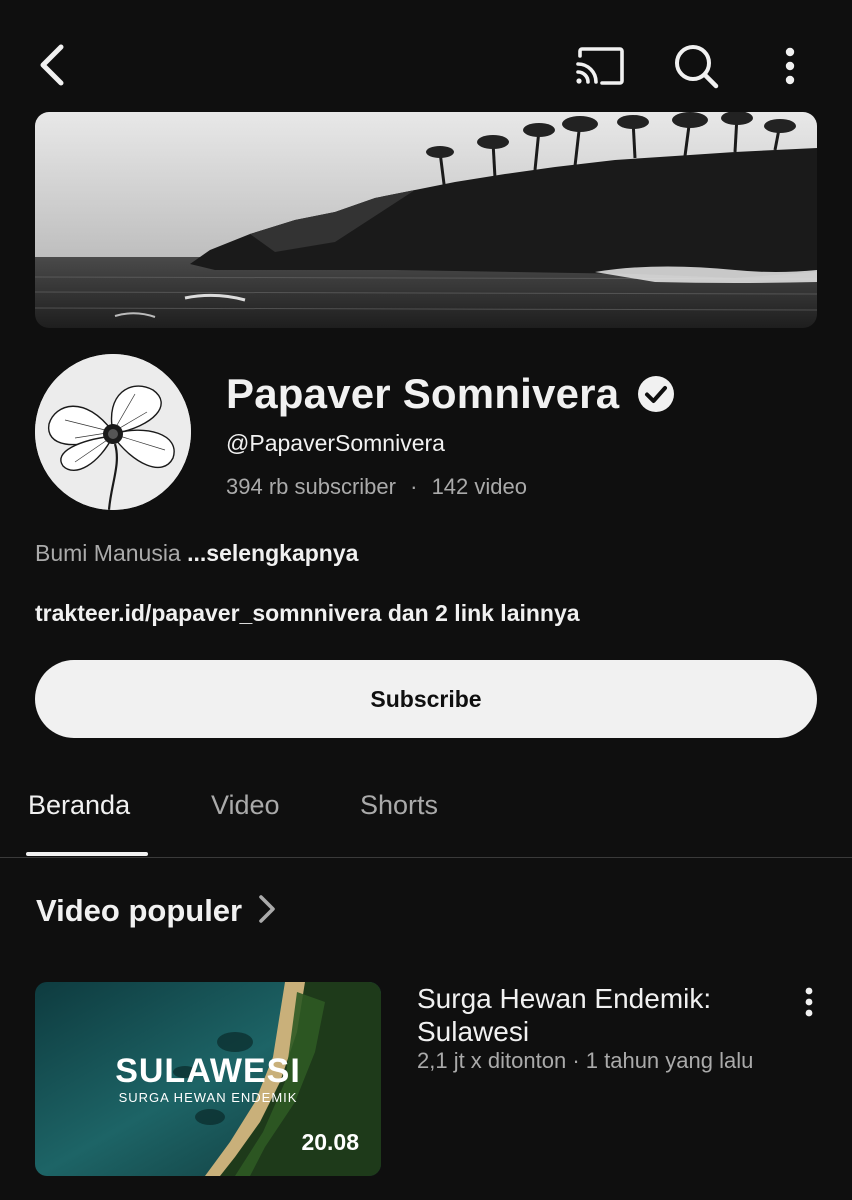  Describe the element at coordinates (809, 1002) in the screenshot. I see `video-more-vertical-icon` at that location.